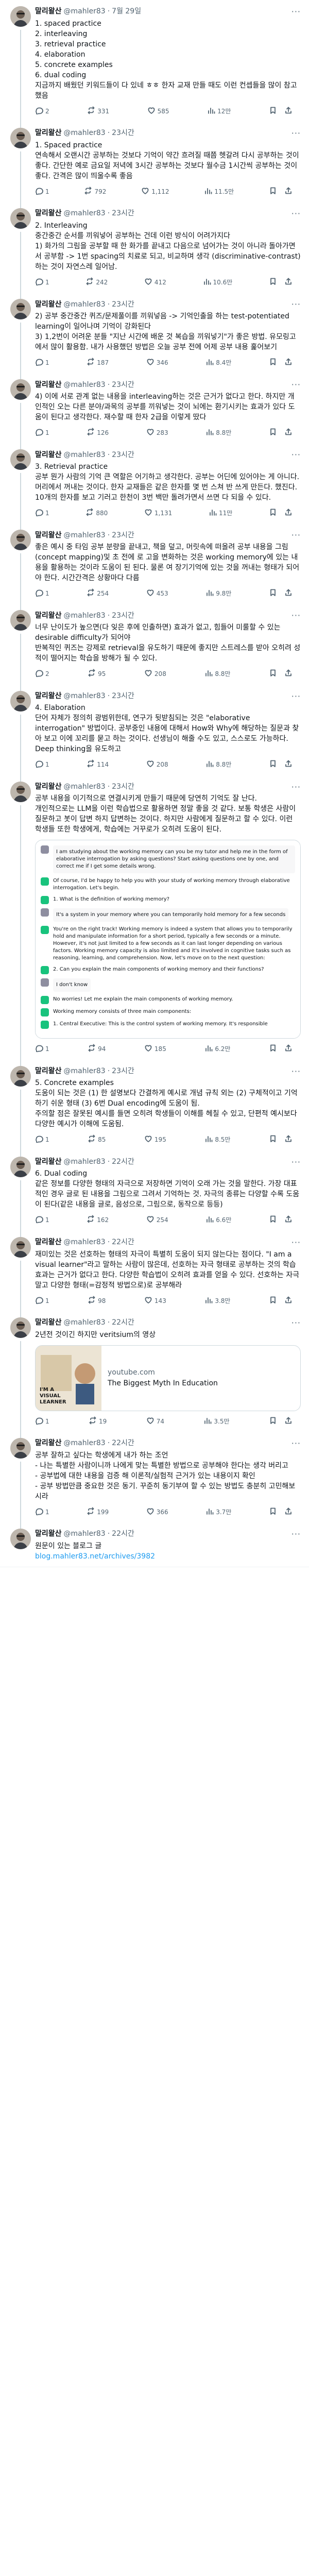 The height and width of the screenshot is (2576, 309). I want to click on views-button: 3.5만, so click(216, 1422).